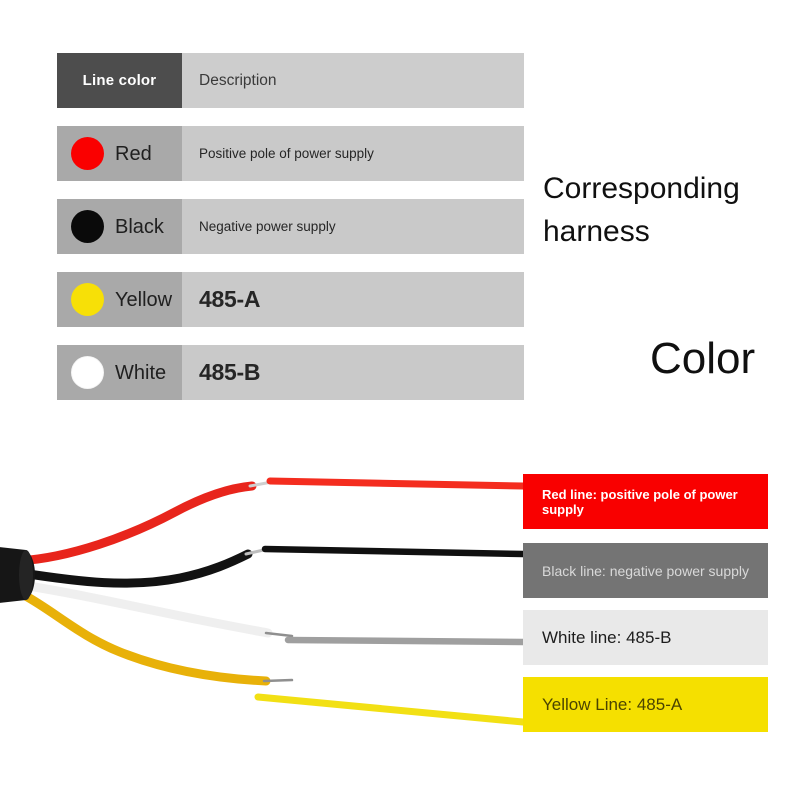 This screenshot has width=800, height=800. What do you see at coordinates (396, 483) in the screenshot?
I see `red-connector-line` at bounding box center [396, 483].